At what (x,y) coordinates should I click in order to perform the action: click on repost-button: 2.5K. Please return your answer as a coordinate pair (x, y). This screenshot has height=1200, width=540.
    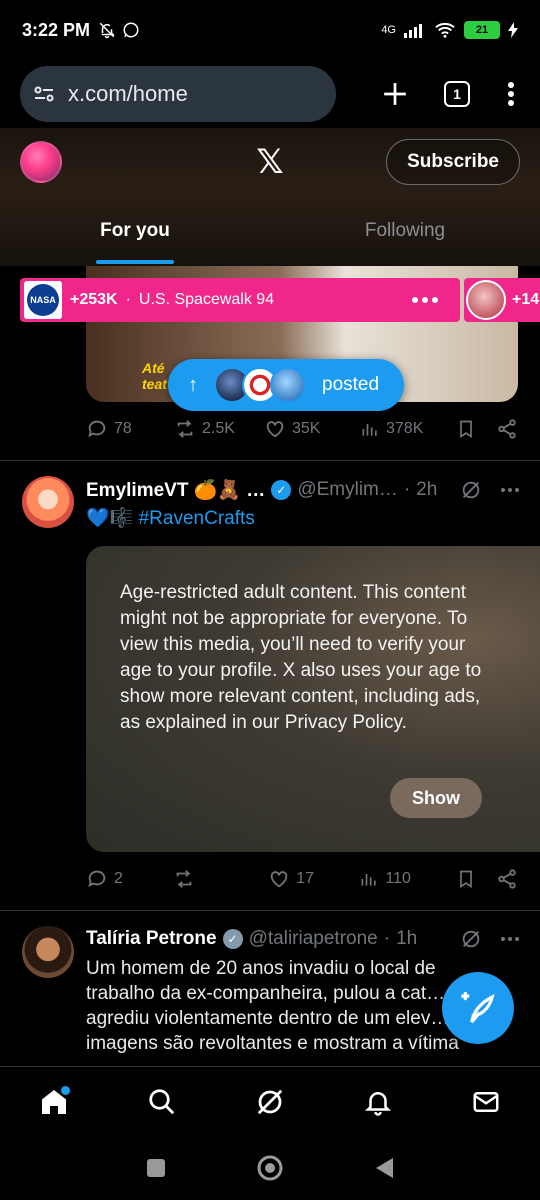
    Looking at the image, I should click on (219, 429).